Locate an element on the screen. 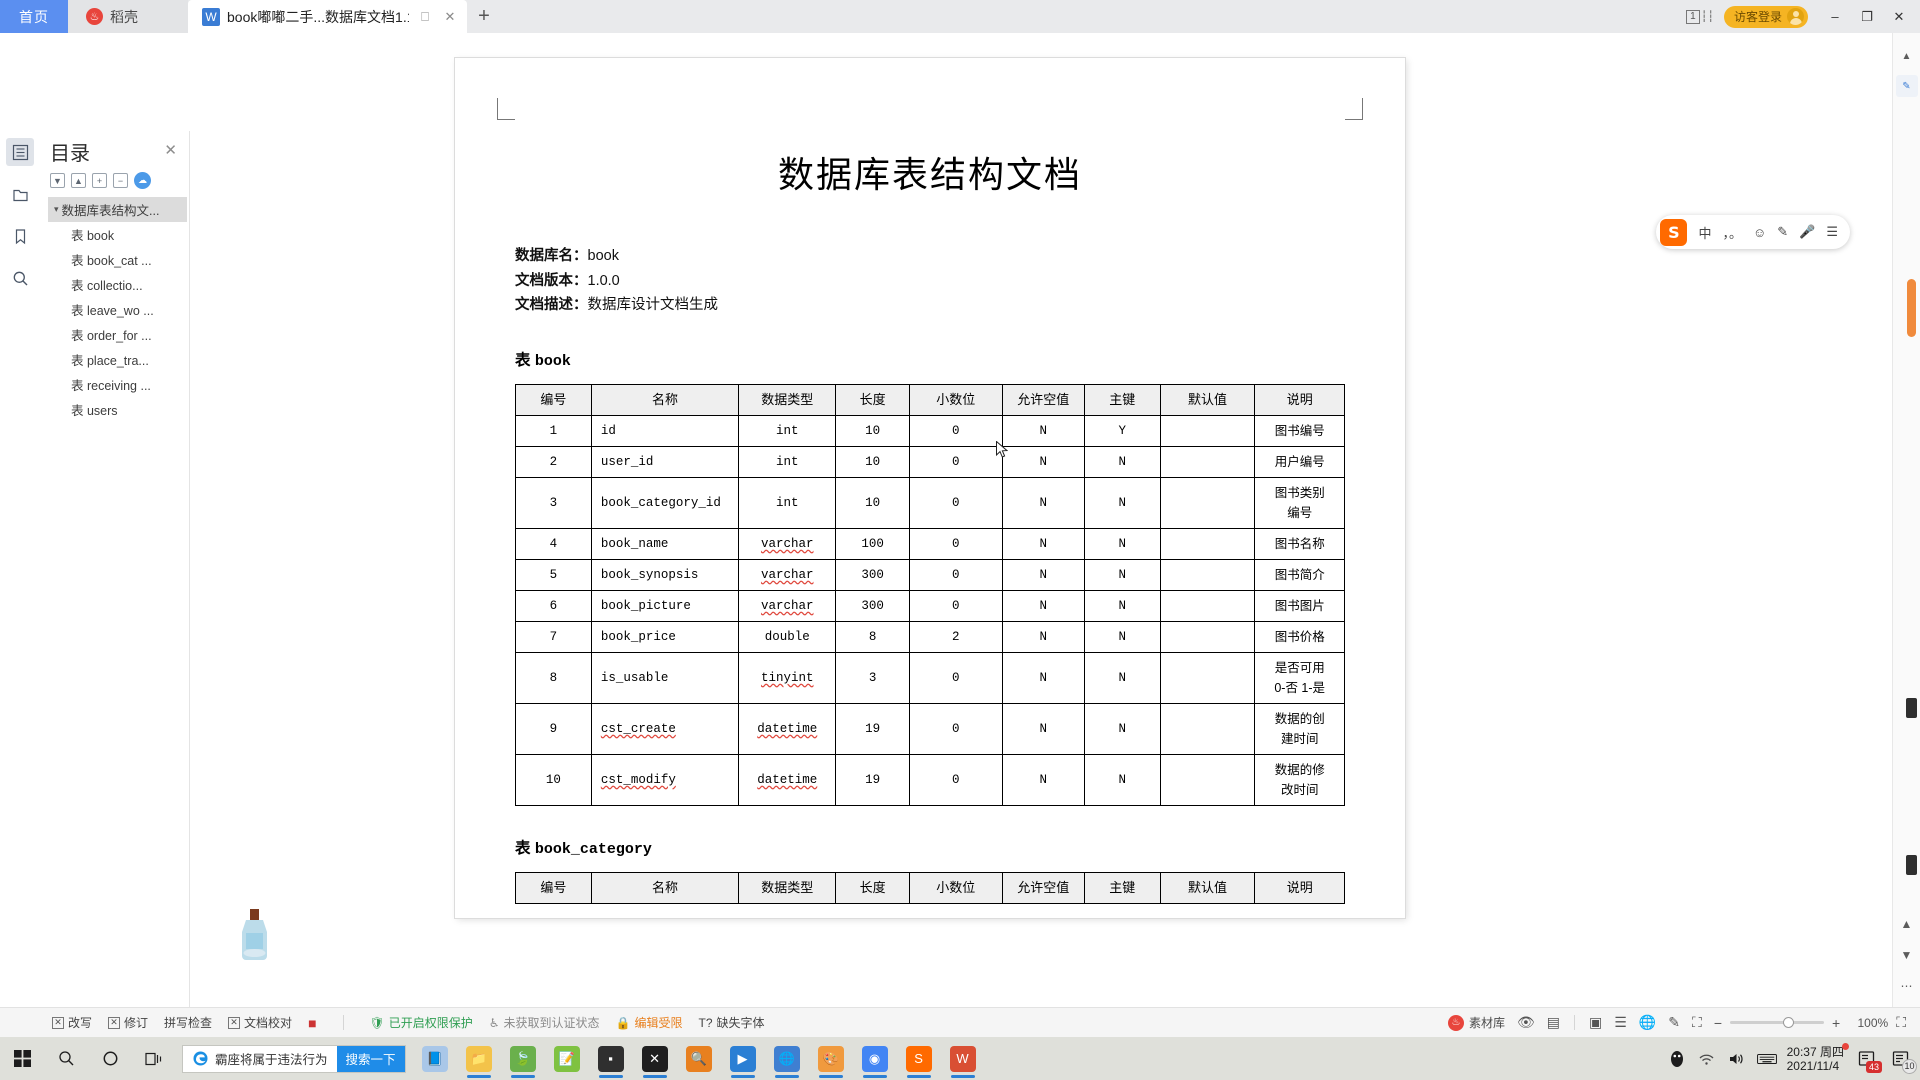  globe-app-icon: 🌐 is located at coordinates (787, 1058).